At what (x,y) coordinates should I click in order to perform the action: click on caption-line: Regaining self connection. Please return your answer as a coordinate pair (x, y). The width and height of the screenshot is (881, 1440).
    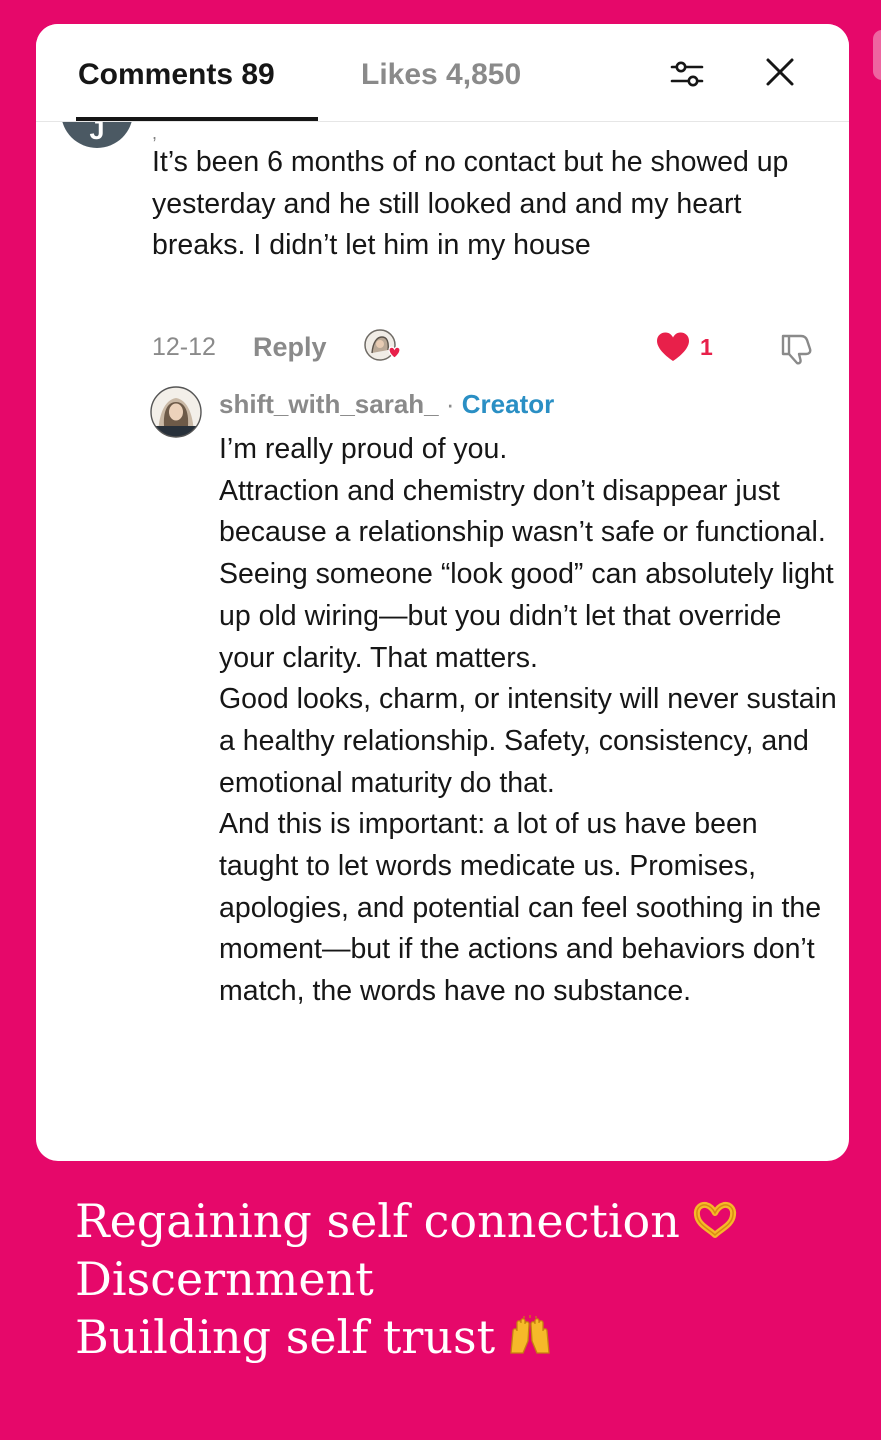
    Looking at the image, I should click on (465, 1221).